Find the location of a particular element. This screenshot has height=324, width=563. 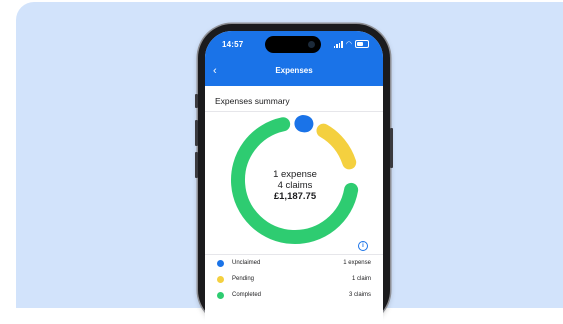

legend-label: Unclaimed is located at coordinates (246, 263).